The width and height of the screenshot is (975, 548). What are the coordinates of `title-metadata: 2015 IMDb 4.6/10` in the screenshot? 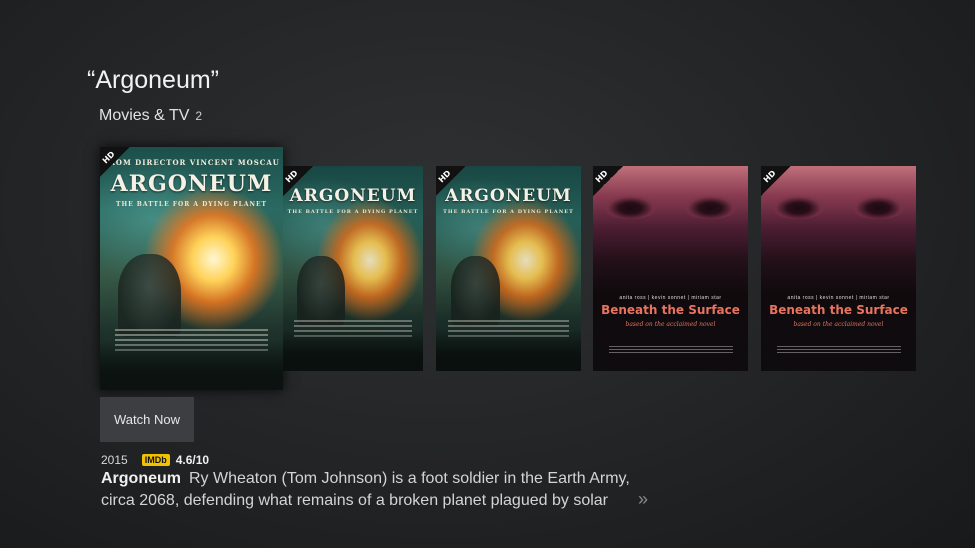 It's located at (155, 460).